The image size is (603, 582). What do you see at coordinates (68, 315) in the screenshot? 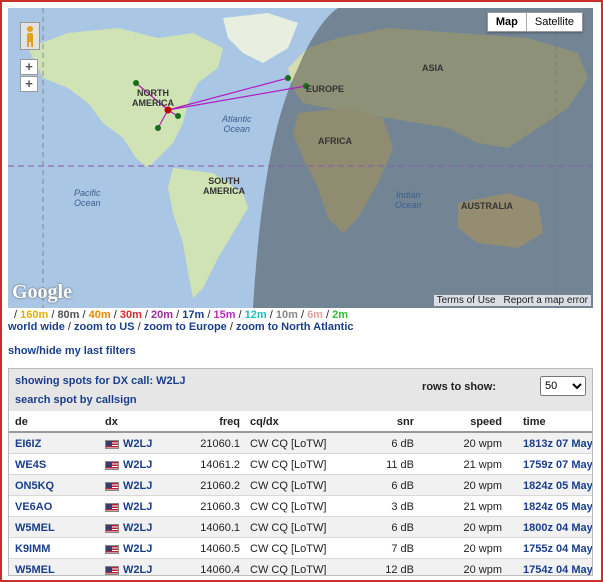
I see `band-80m: 80m` at bounding box center [68, 315].